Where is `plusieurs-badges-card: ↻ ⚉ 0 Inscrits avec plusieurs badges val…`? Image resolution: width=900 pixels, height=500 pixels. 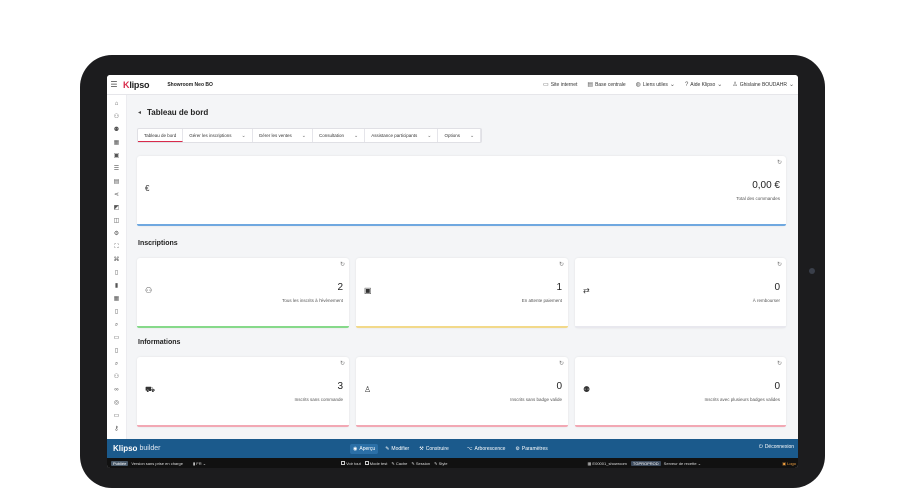 plusieurs-badges-card: ↻ ⚉ 0 Inscrits avec plusieurs badges val… is located at coordinates (680, 392).